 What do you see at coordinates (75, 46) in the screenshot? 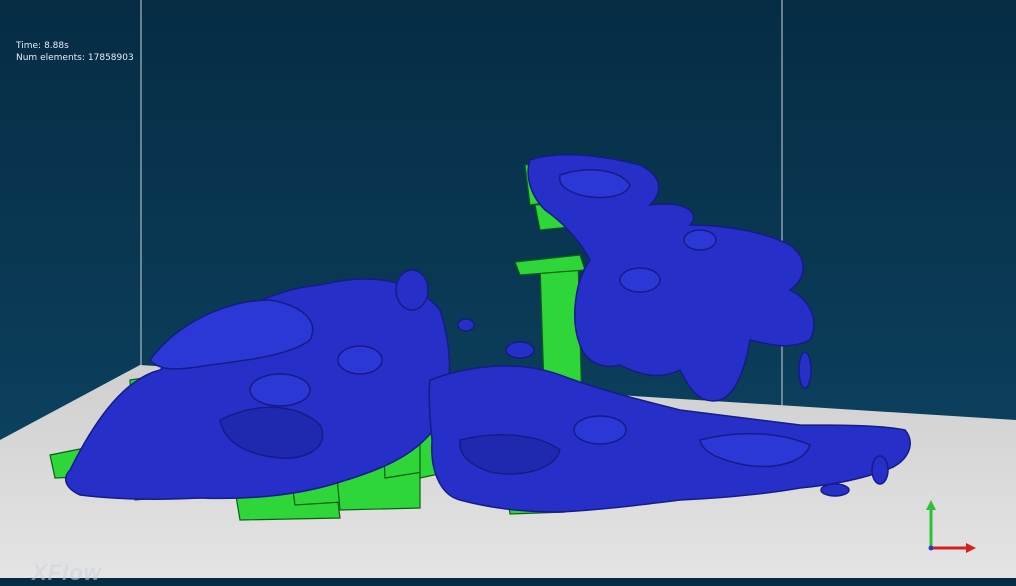
I see `time-readout: Time: 8.88s` at bounding box center [75, 46].